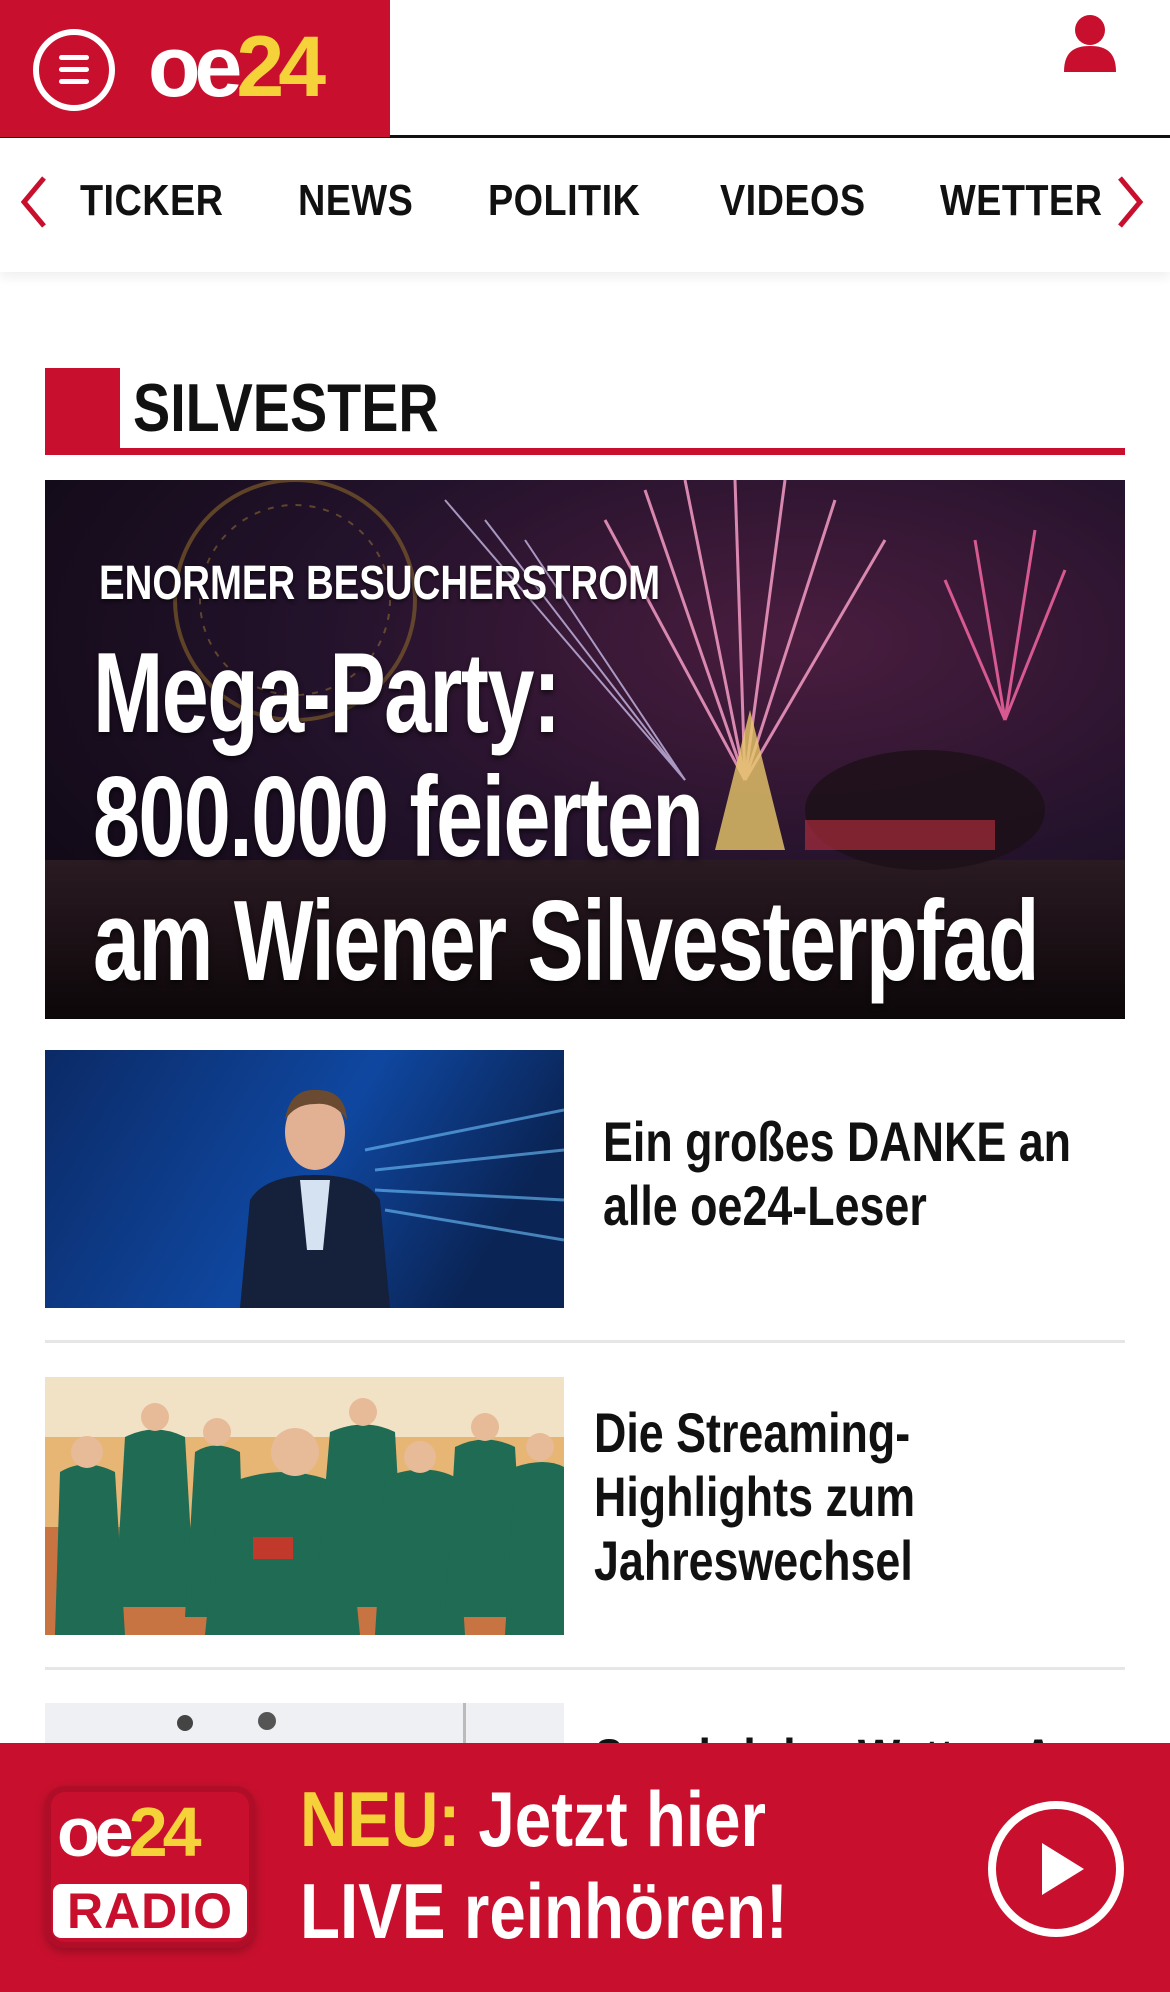  I want to click on category-nav: TICKER NEWS POLITIK VIDEOS WETTER, so click(585, 206).